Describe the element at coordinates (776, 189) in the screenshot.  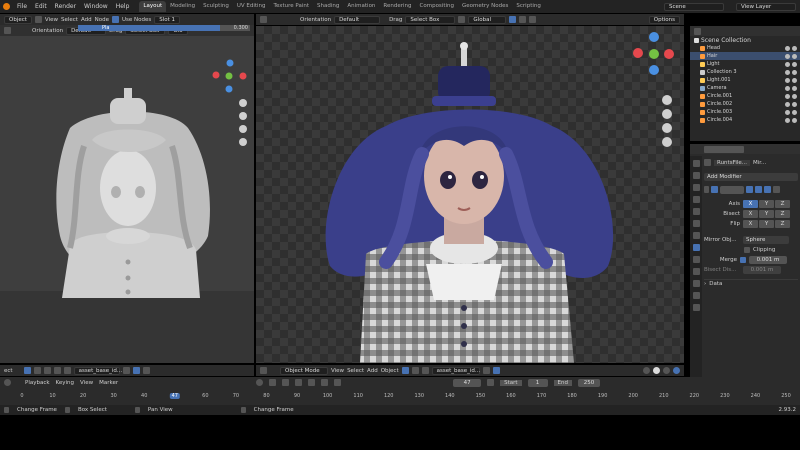
I see `modifier-close-icon` at that location.